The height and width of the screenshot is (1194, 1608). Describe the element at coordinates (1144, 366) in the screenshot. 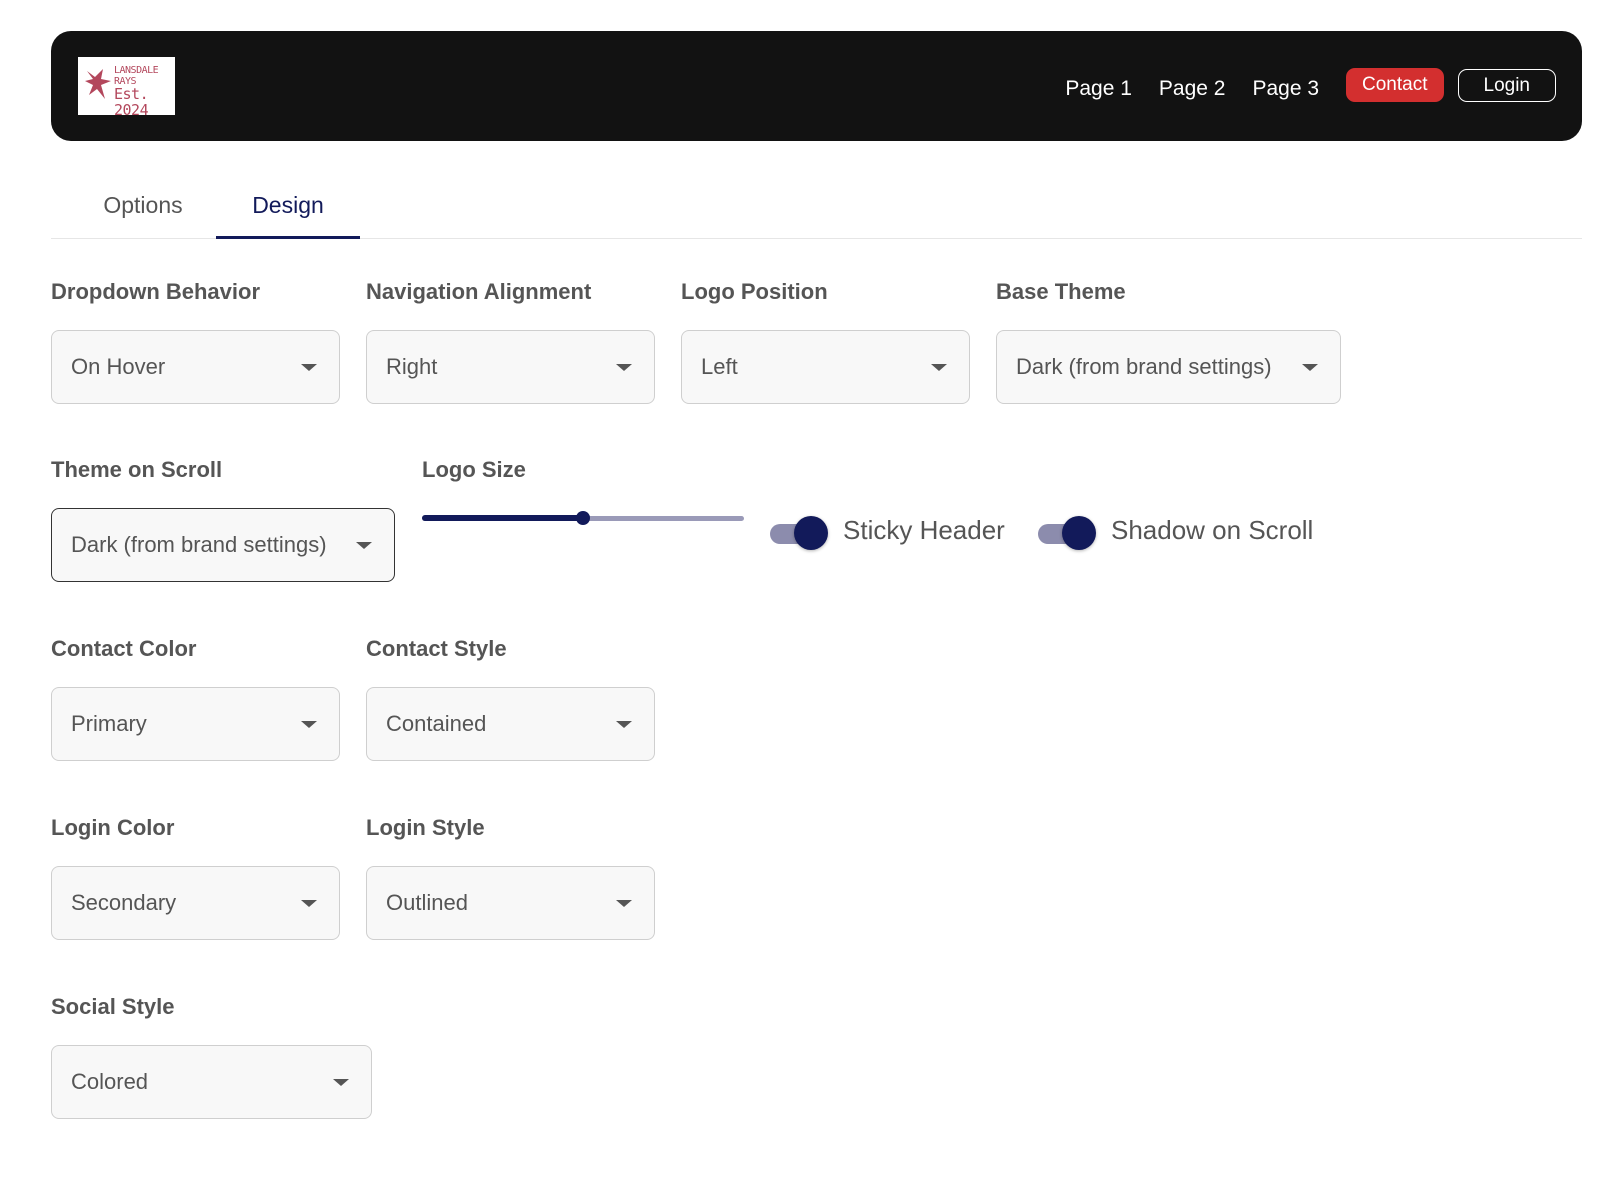

I see `base-theme-value: Dark (from brand settings)` at that location.